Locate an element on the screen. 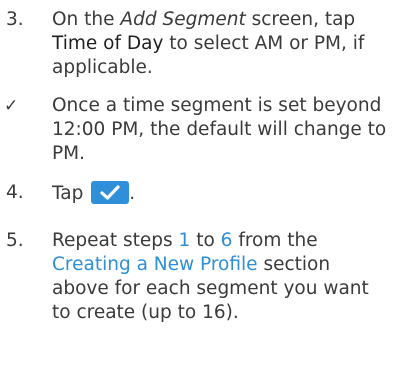  step-number: 5. is located at coordinates (15, 240).